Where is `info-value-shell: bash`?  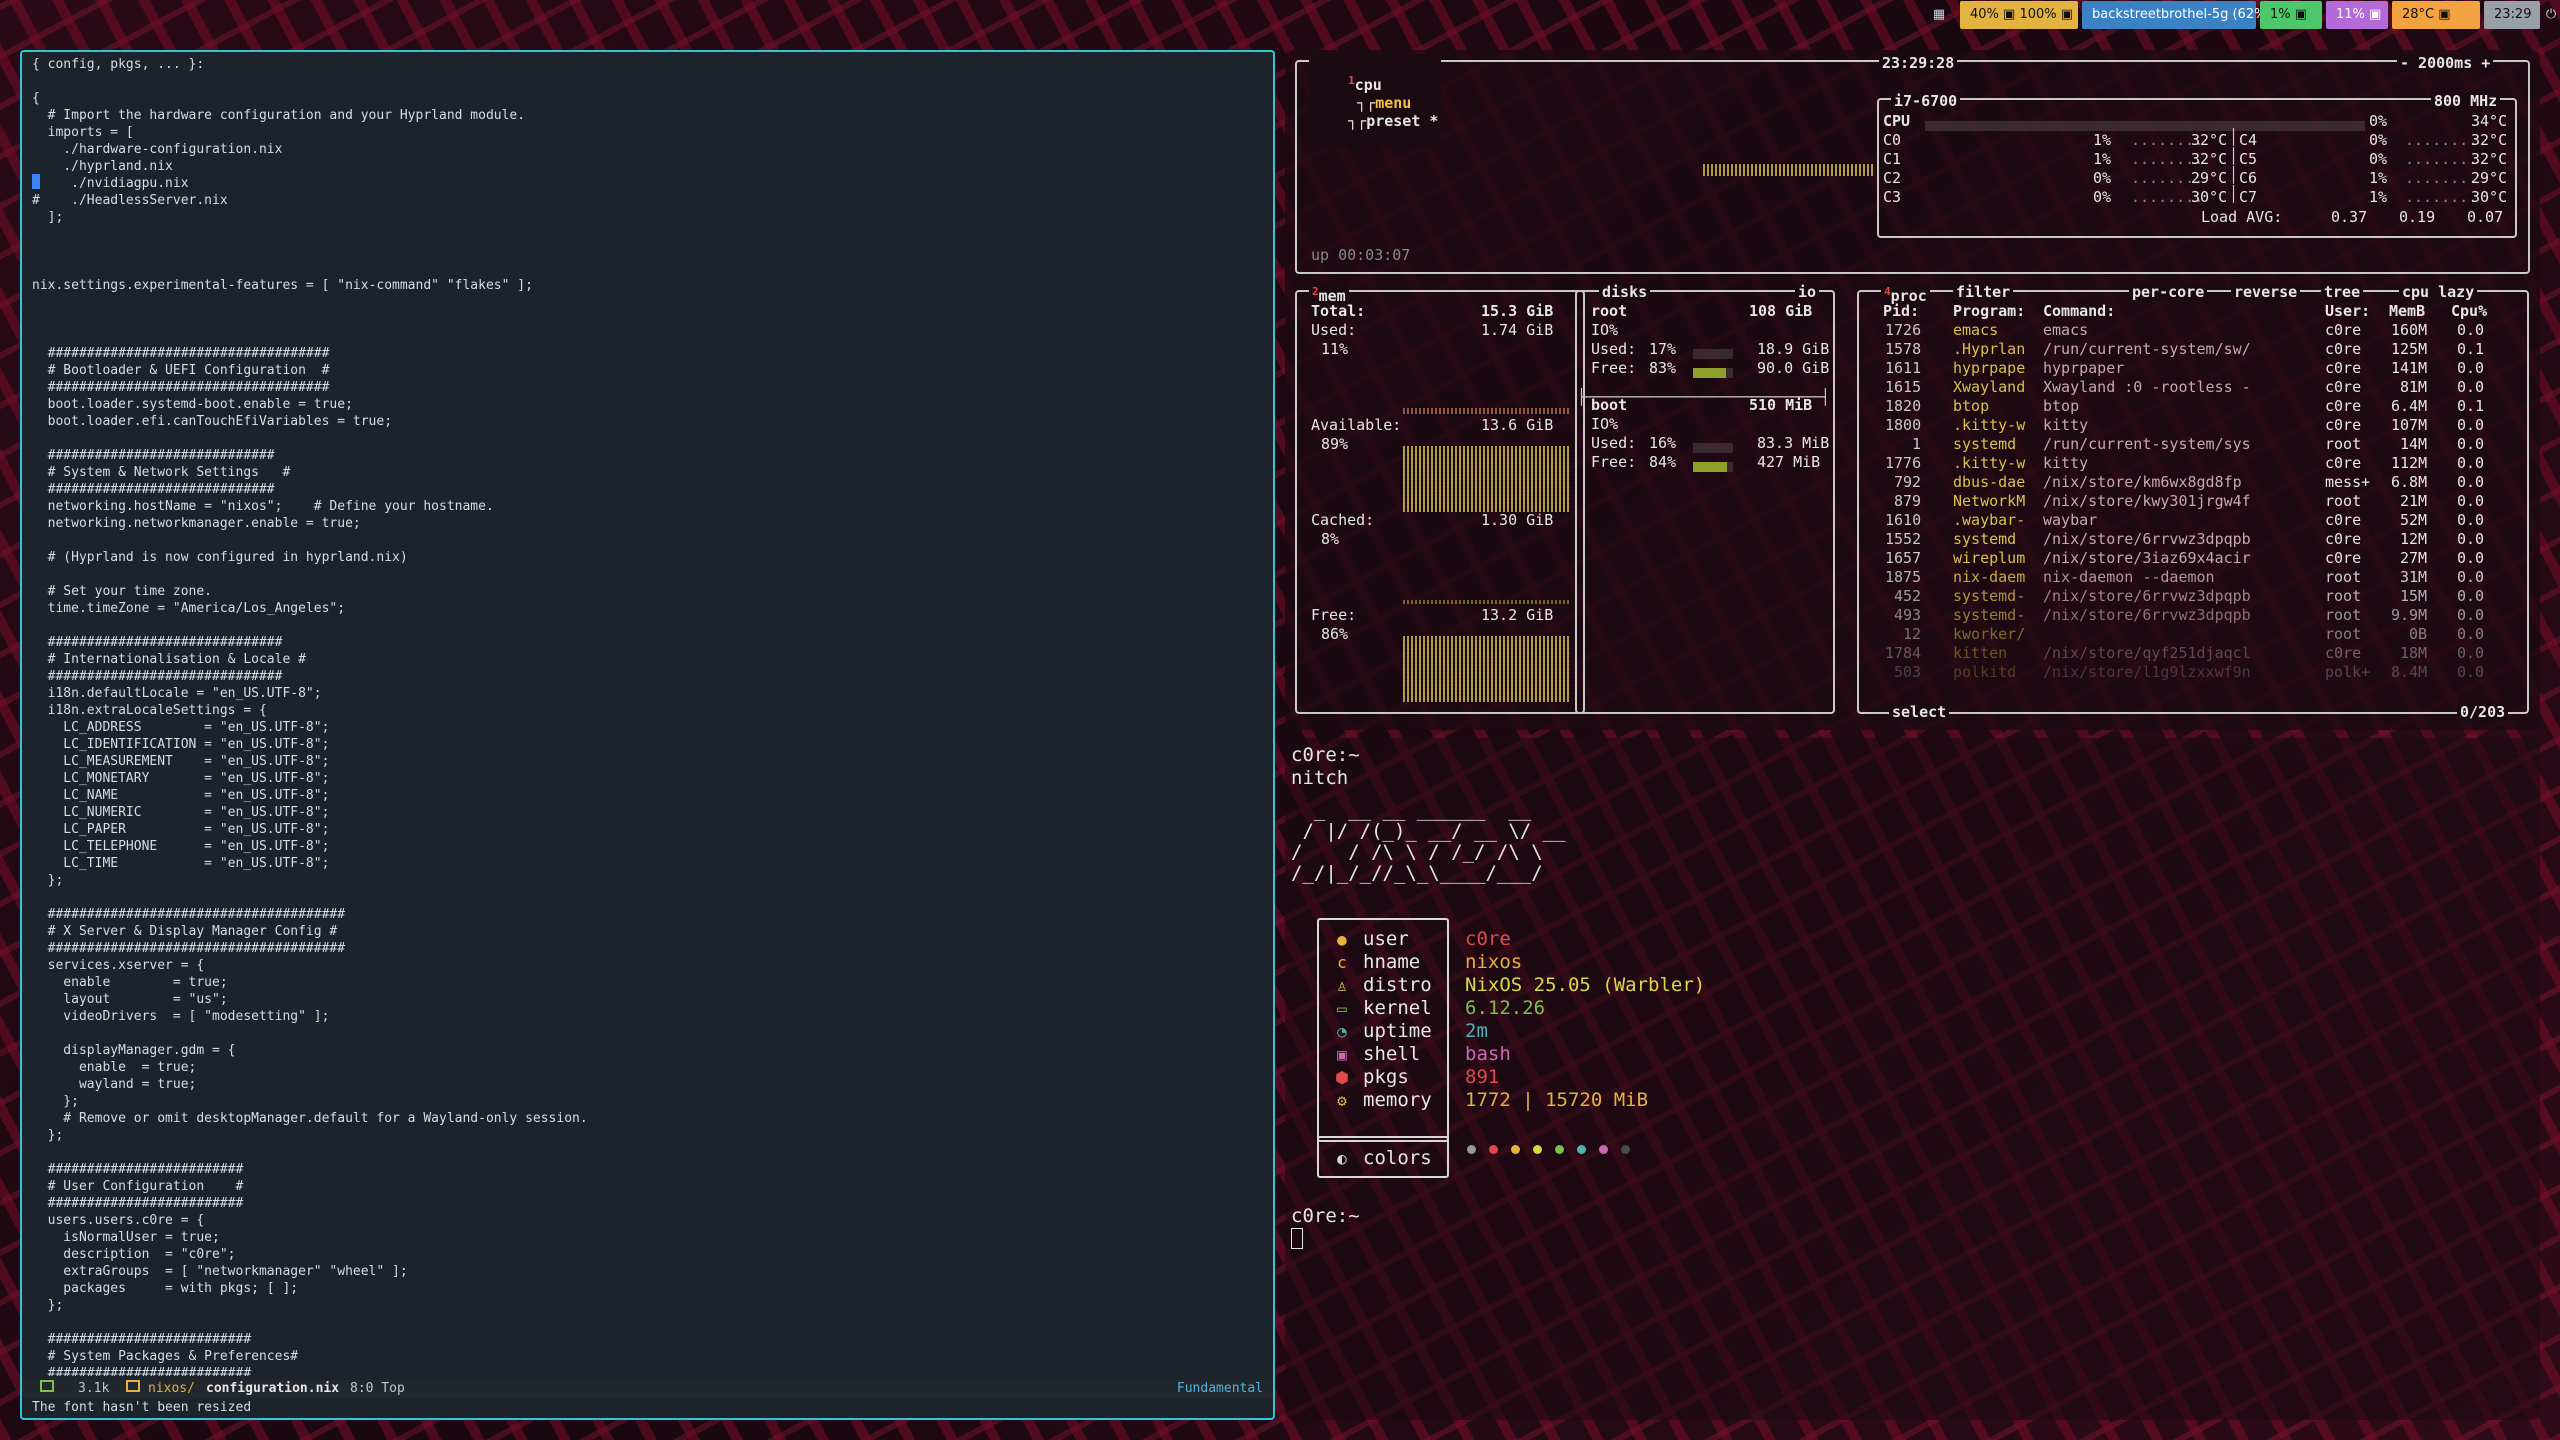 info-value-shell: bash is located at coordinates (1488, 1054).